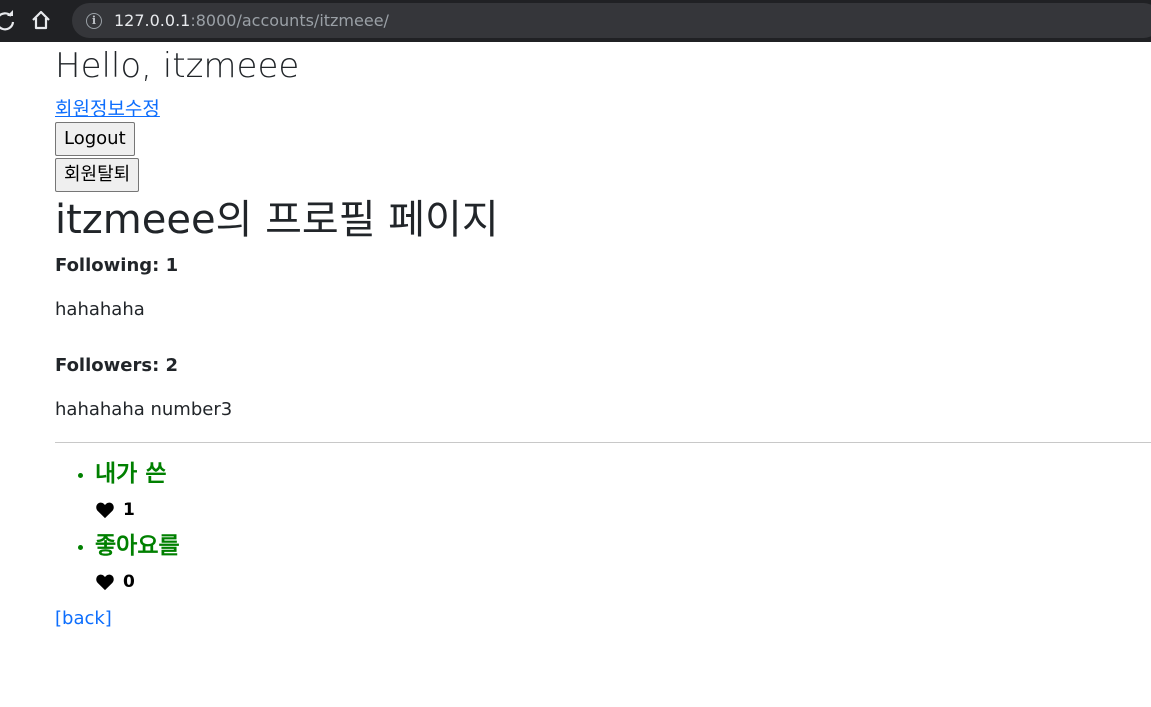 This screenshot has height=707, width=1151. What do you see at coordinates (41, 20) in the screenshot?
I see `home-icon` at bounding box center [41, 20].